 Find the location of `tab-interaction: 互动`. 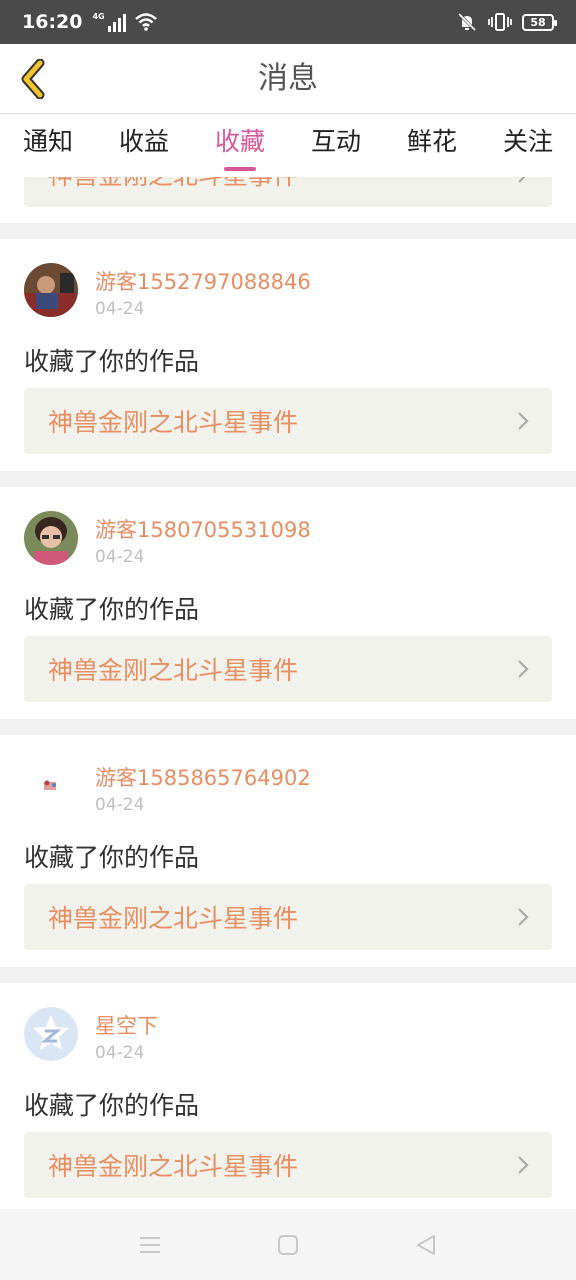

tab-interaction: 互动 is located at coordinates (336, 146).